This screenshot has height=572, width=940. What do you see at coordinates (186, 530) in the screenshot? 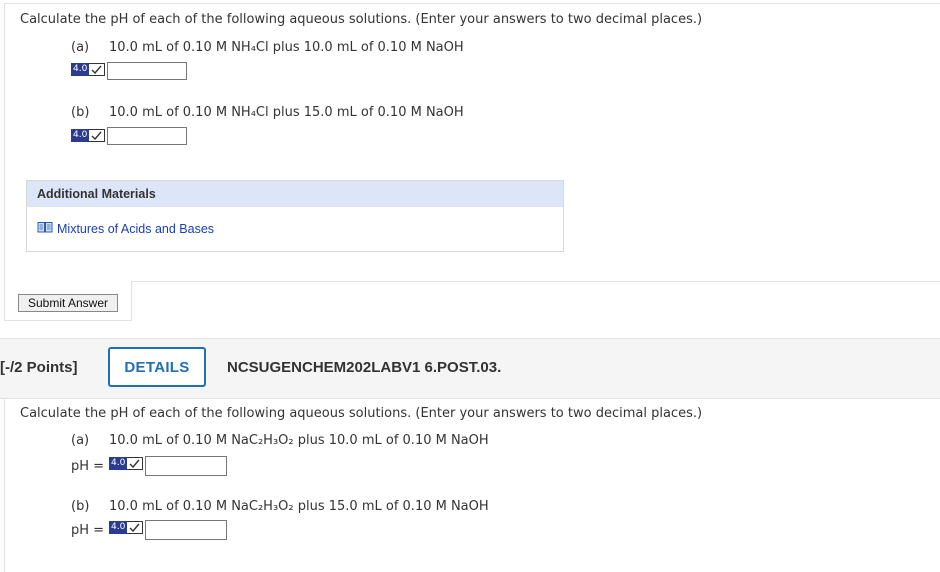
I see `answer-input-q2-b` at bounding box center [186, 530].